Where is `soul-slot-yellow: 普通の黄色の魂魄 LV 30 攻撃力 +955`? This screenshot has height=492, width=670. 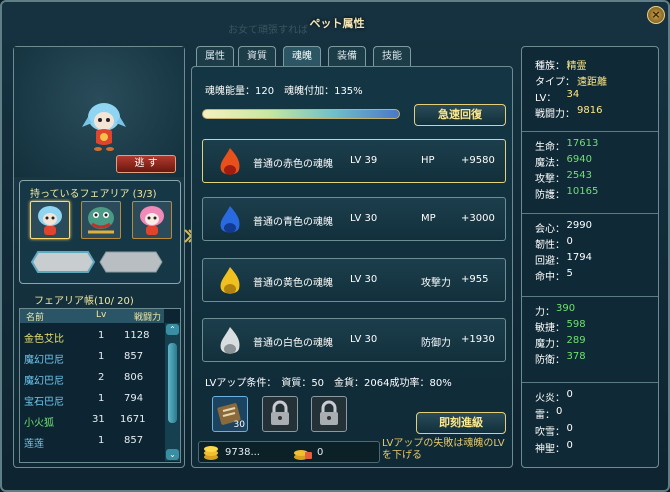
soul-slot-yellow: 普通の黄色の魂魄 LV 30 攻撃力 +955 is located at coordinates (354, 280).